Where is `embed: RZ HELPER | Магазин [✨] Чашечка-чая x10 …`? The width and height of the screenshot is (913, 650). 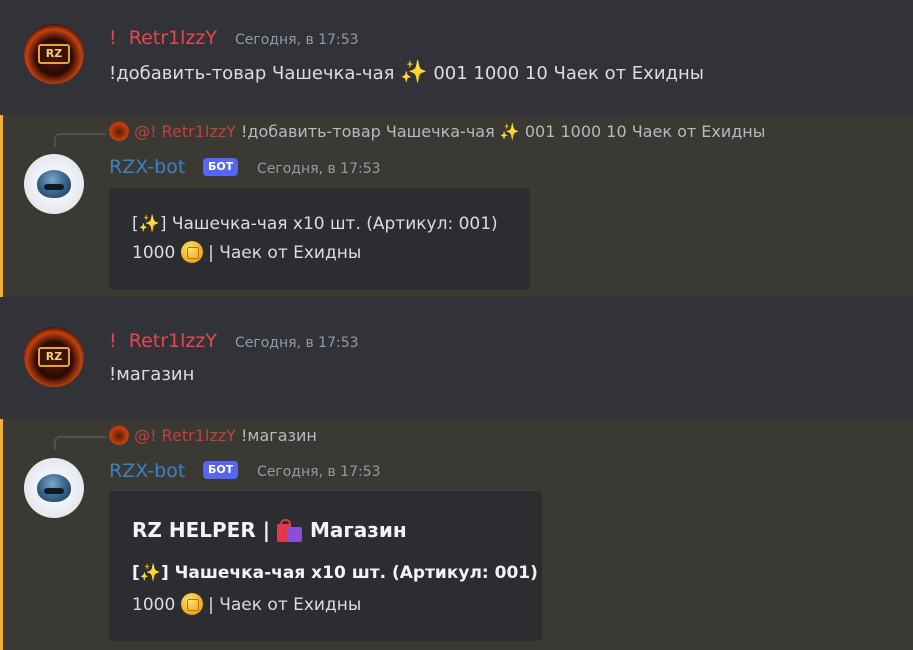
embed: RZ HELPER | Магазин [✨] Чашечка-чая x10 … is located at coordinates (325, 566).